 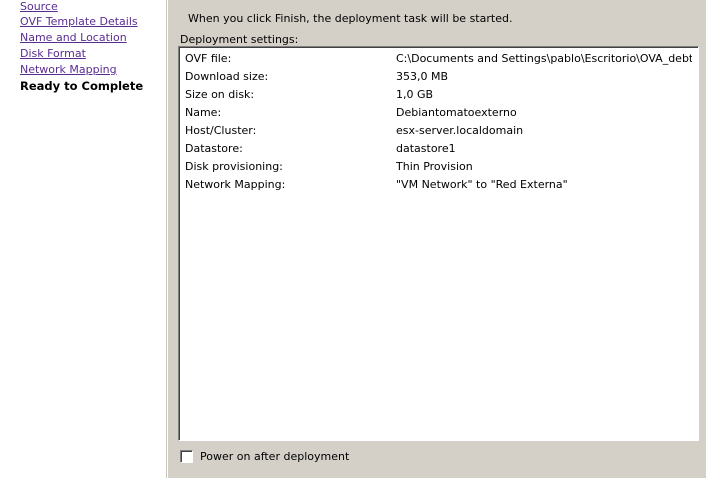 I want to click on setting-label-size-on-disk: Size on disk:, so click(x=220, y=94).